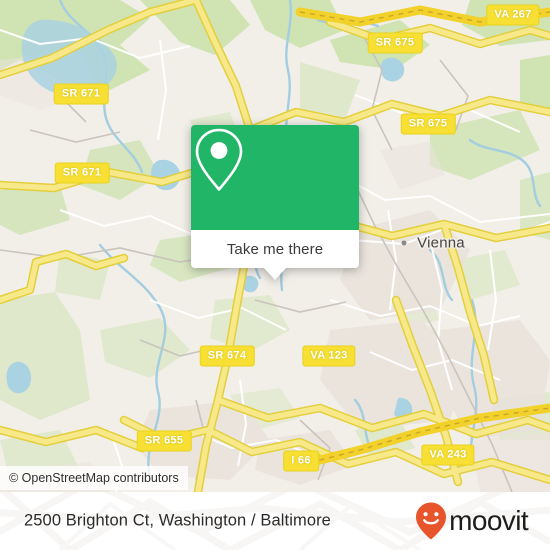 Image resolution: width=550 pixels, height=550 pixels. What do you see at coordinates (488, 520) in the screenshot?
I see `moovit-wordmark: moovit` at bounding box center [488, 520].